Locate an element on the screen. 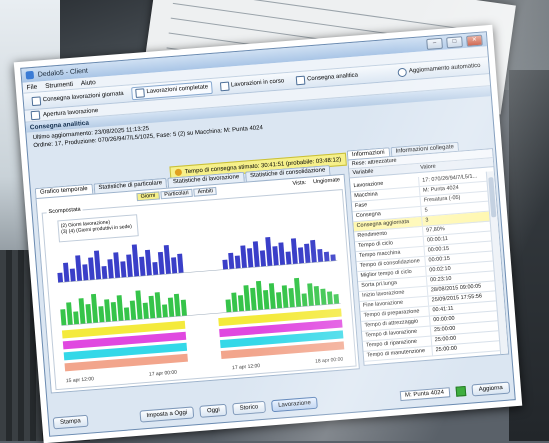  refresh-button: Aggiorna is located at coordinates (491, 389).